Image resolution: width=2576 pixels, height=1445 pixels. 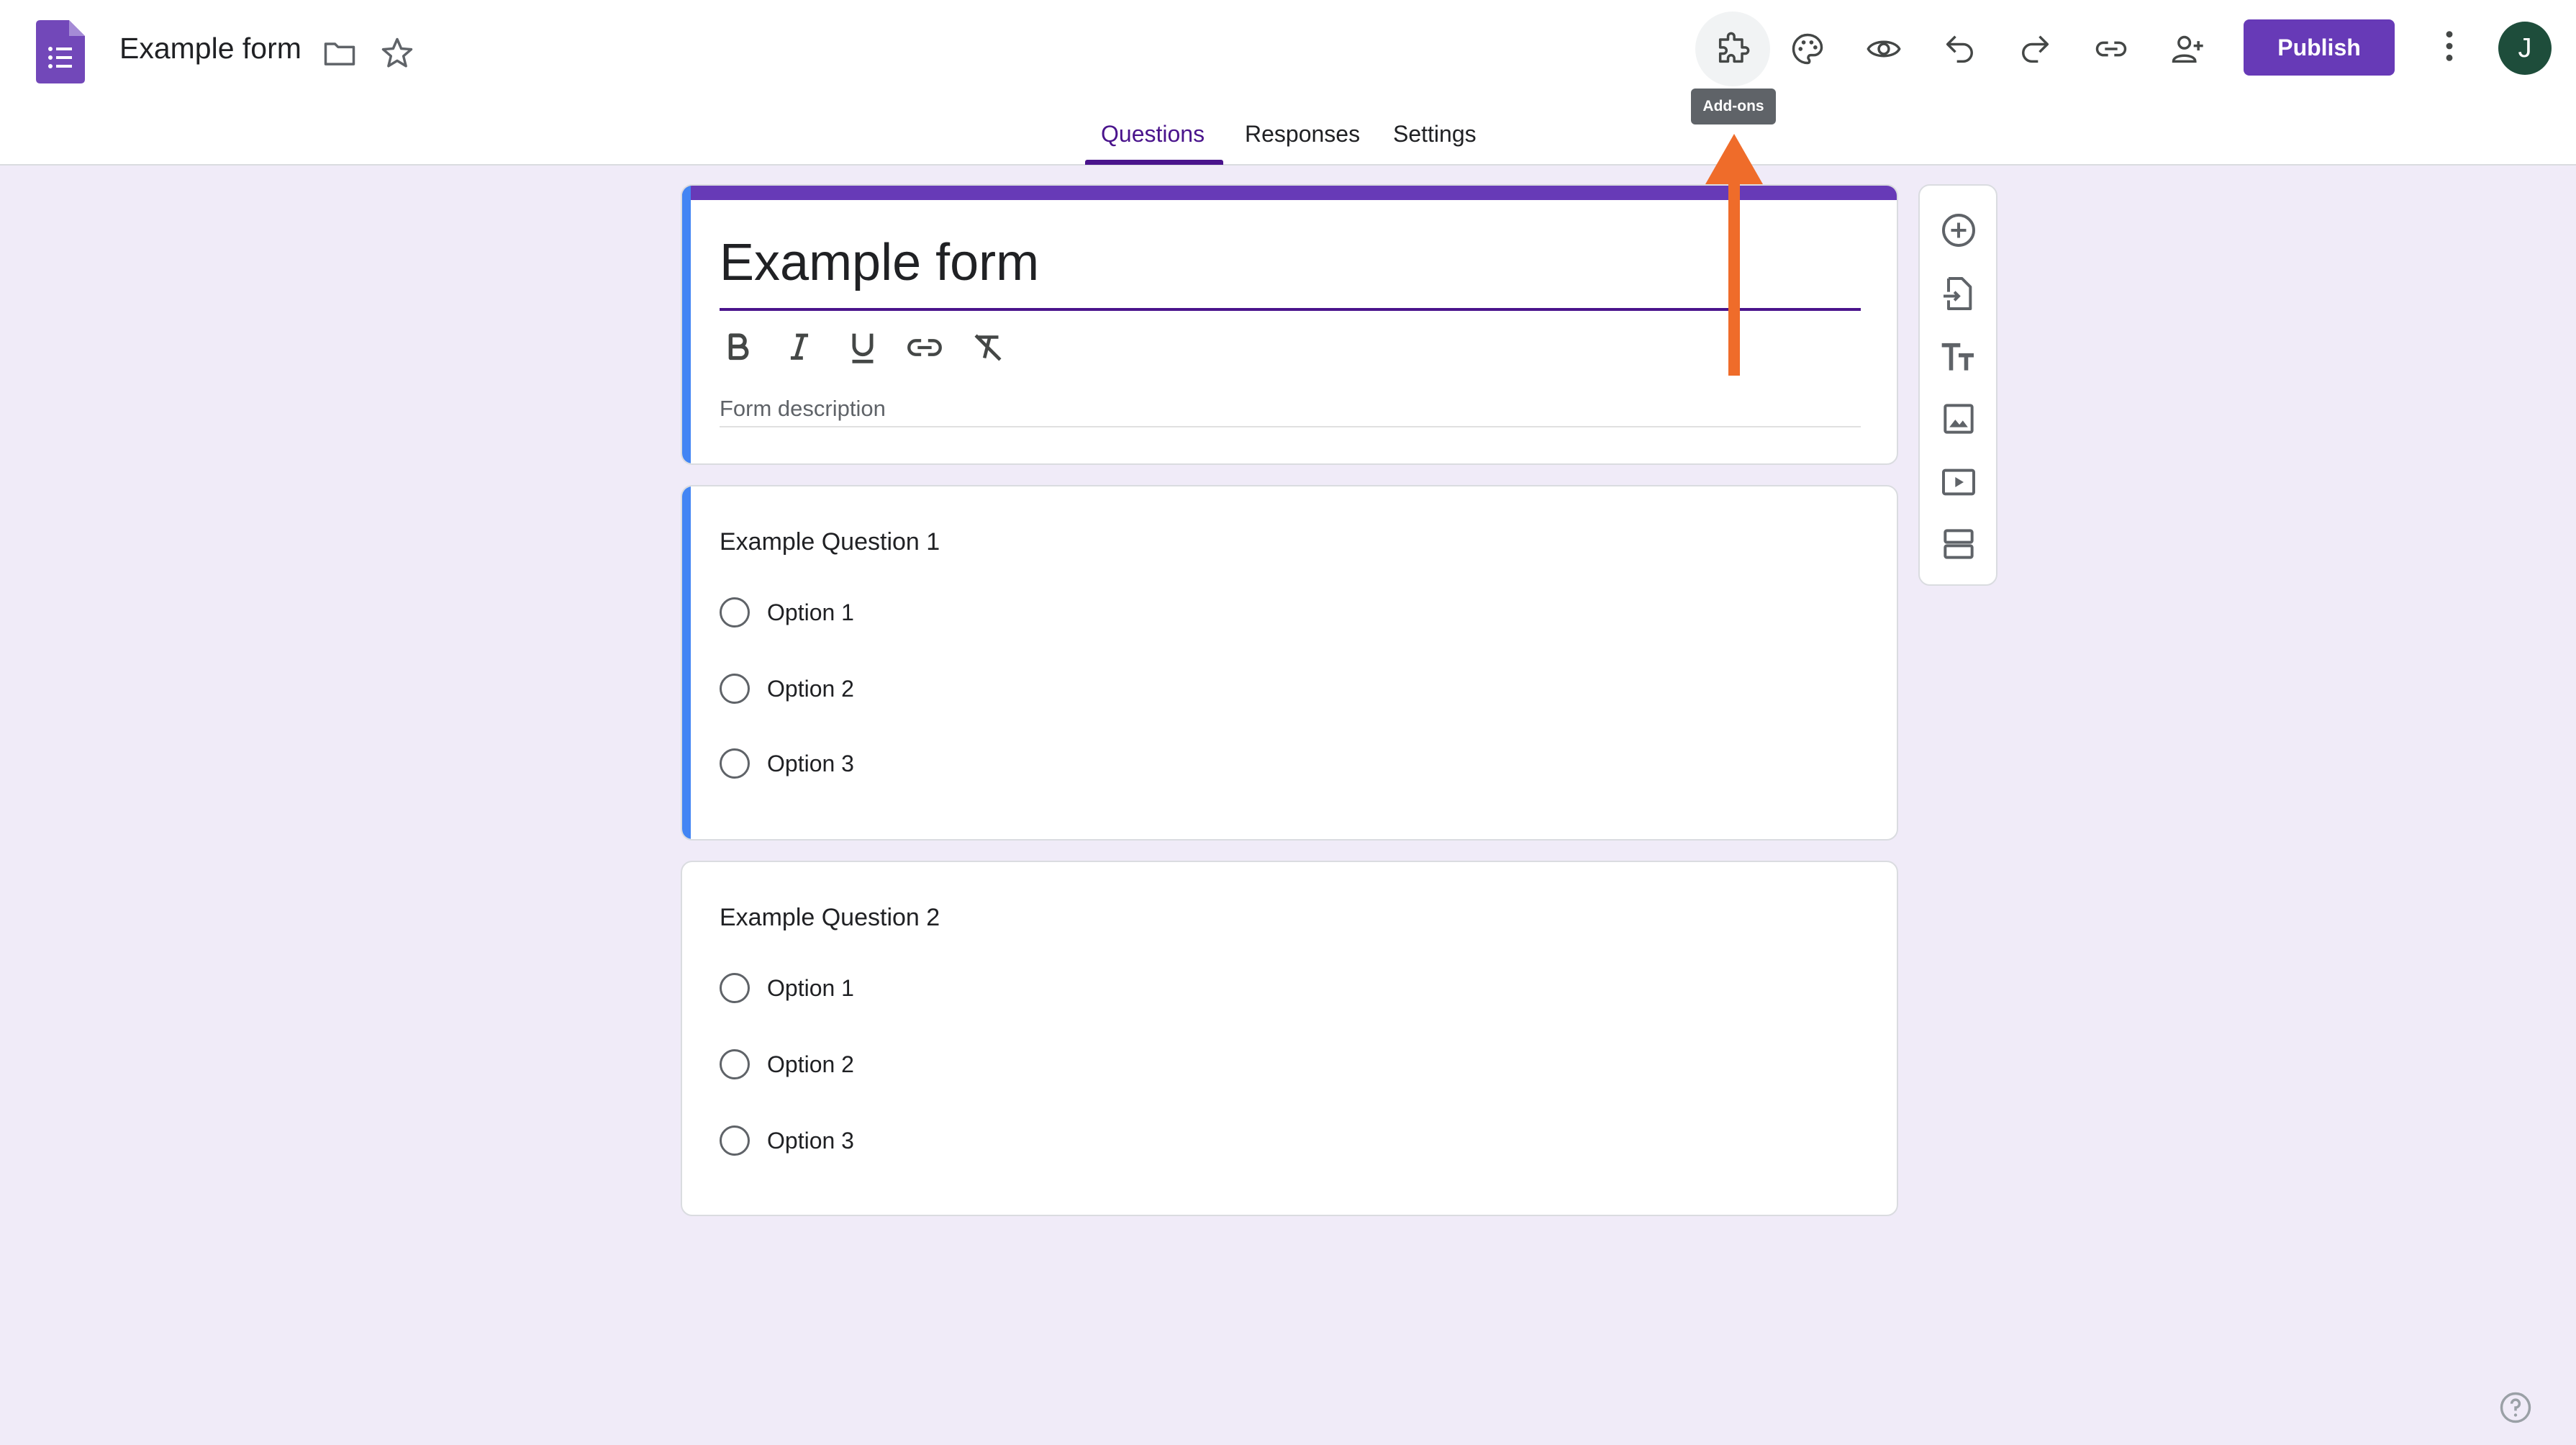 I want to click on add-collaborators-button, so click(x=2187, y=49).